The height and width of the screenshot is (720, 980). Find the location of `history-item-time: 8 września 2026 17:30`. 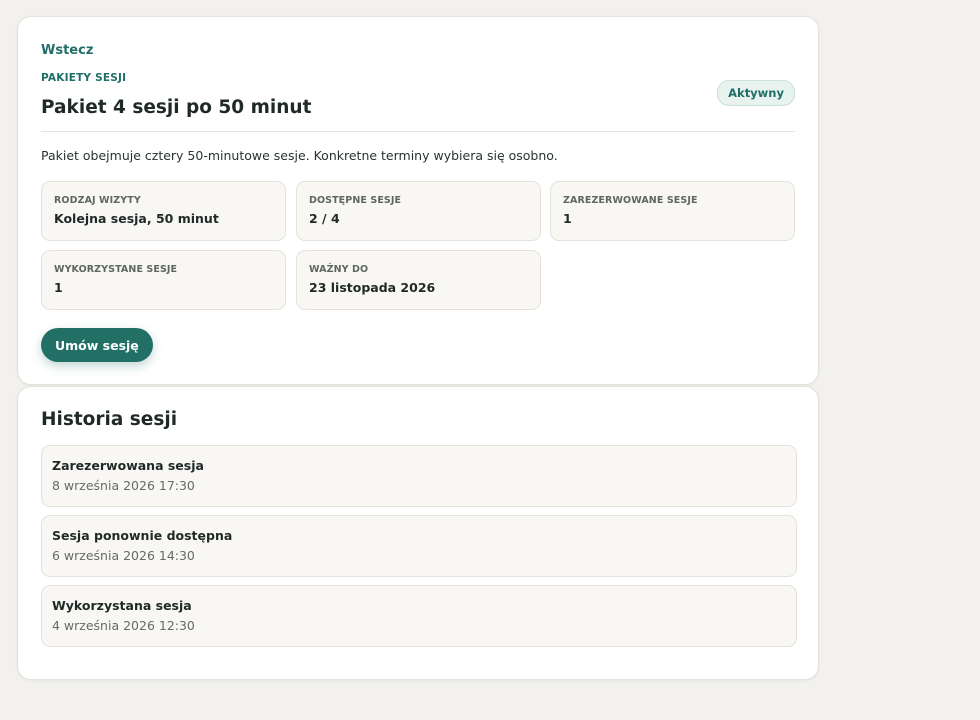

history-item-time: 8 września 2026 17:30 is located at coordinates (123, 485).